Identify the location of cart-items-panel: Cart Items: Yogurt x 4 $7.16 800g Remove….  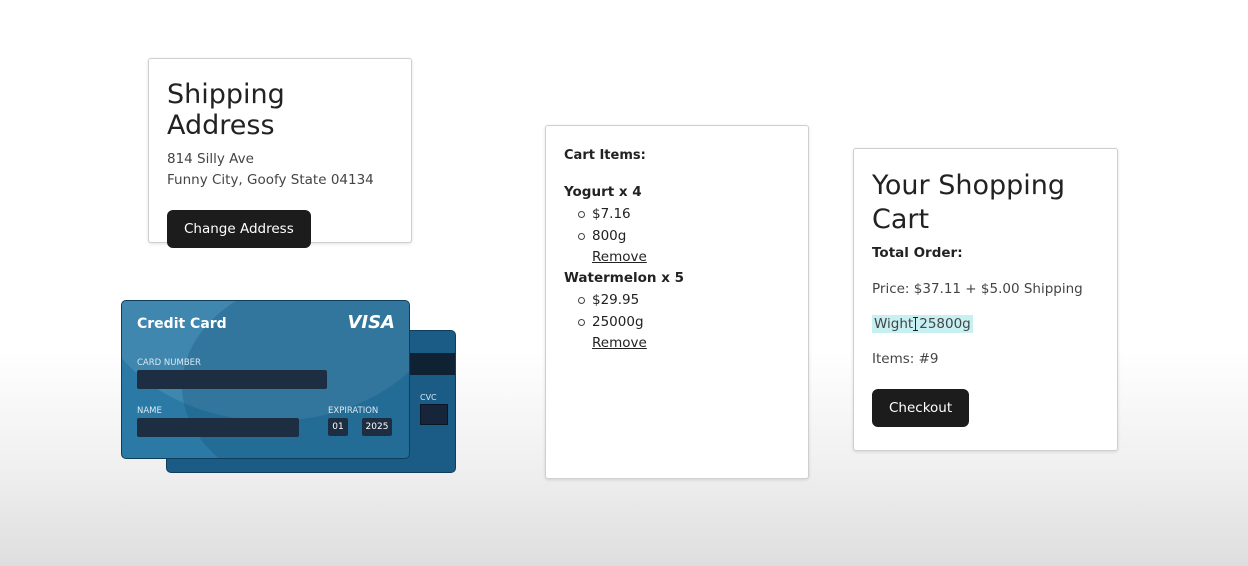
(677, 302).